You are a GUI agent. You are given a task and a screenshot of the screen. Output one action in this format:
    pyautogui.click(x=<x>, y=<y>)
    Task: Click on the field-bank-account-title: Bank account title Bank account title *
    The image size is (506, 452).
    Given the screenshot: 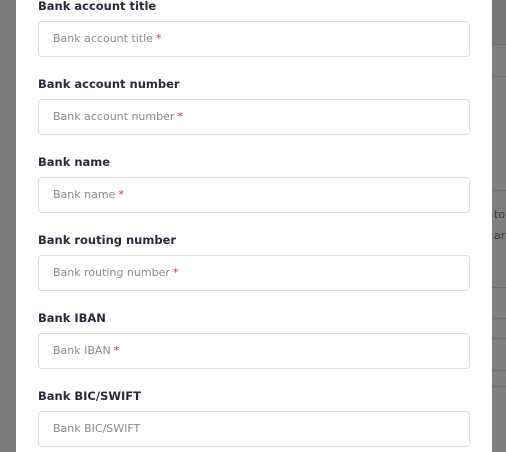 What is the action you would take?
    pyautogui.click(x=254, y=28)
    